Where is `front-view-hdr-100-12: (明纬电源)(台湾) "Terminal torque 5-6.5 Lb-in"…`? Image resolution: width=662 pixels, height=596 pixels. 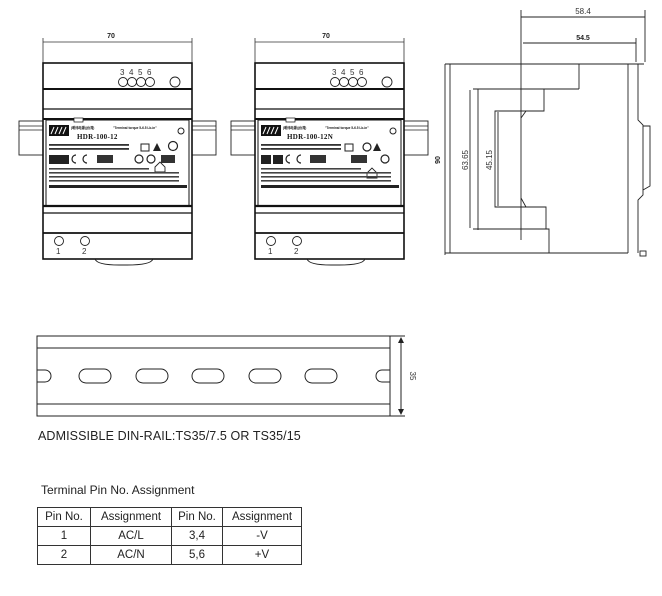 front-view-hdr-100-12: (明纬电源)(台湾) "Terminal torque 5-6.5 Lb-in"… is located at coordinates (117, 152).